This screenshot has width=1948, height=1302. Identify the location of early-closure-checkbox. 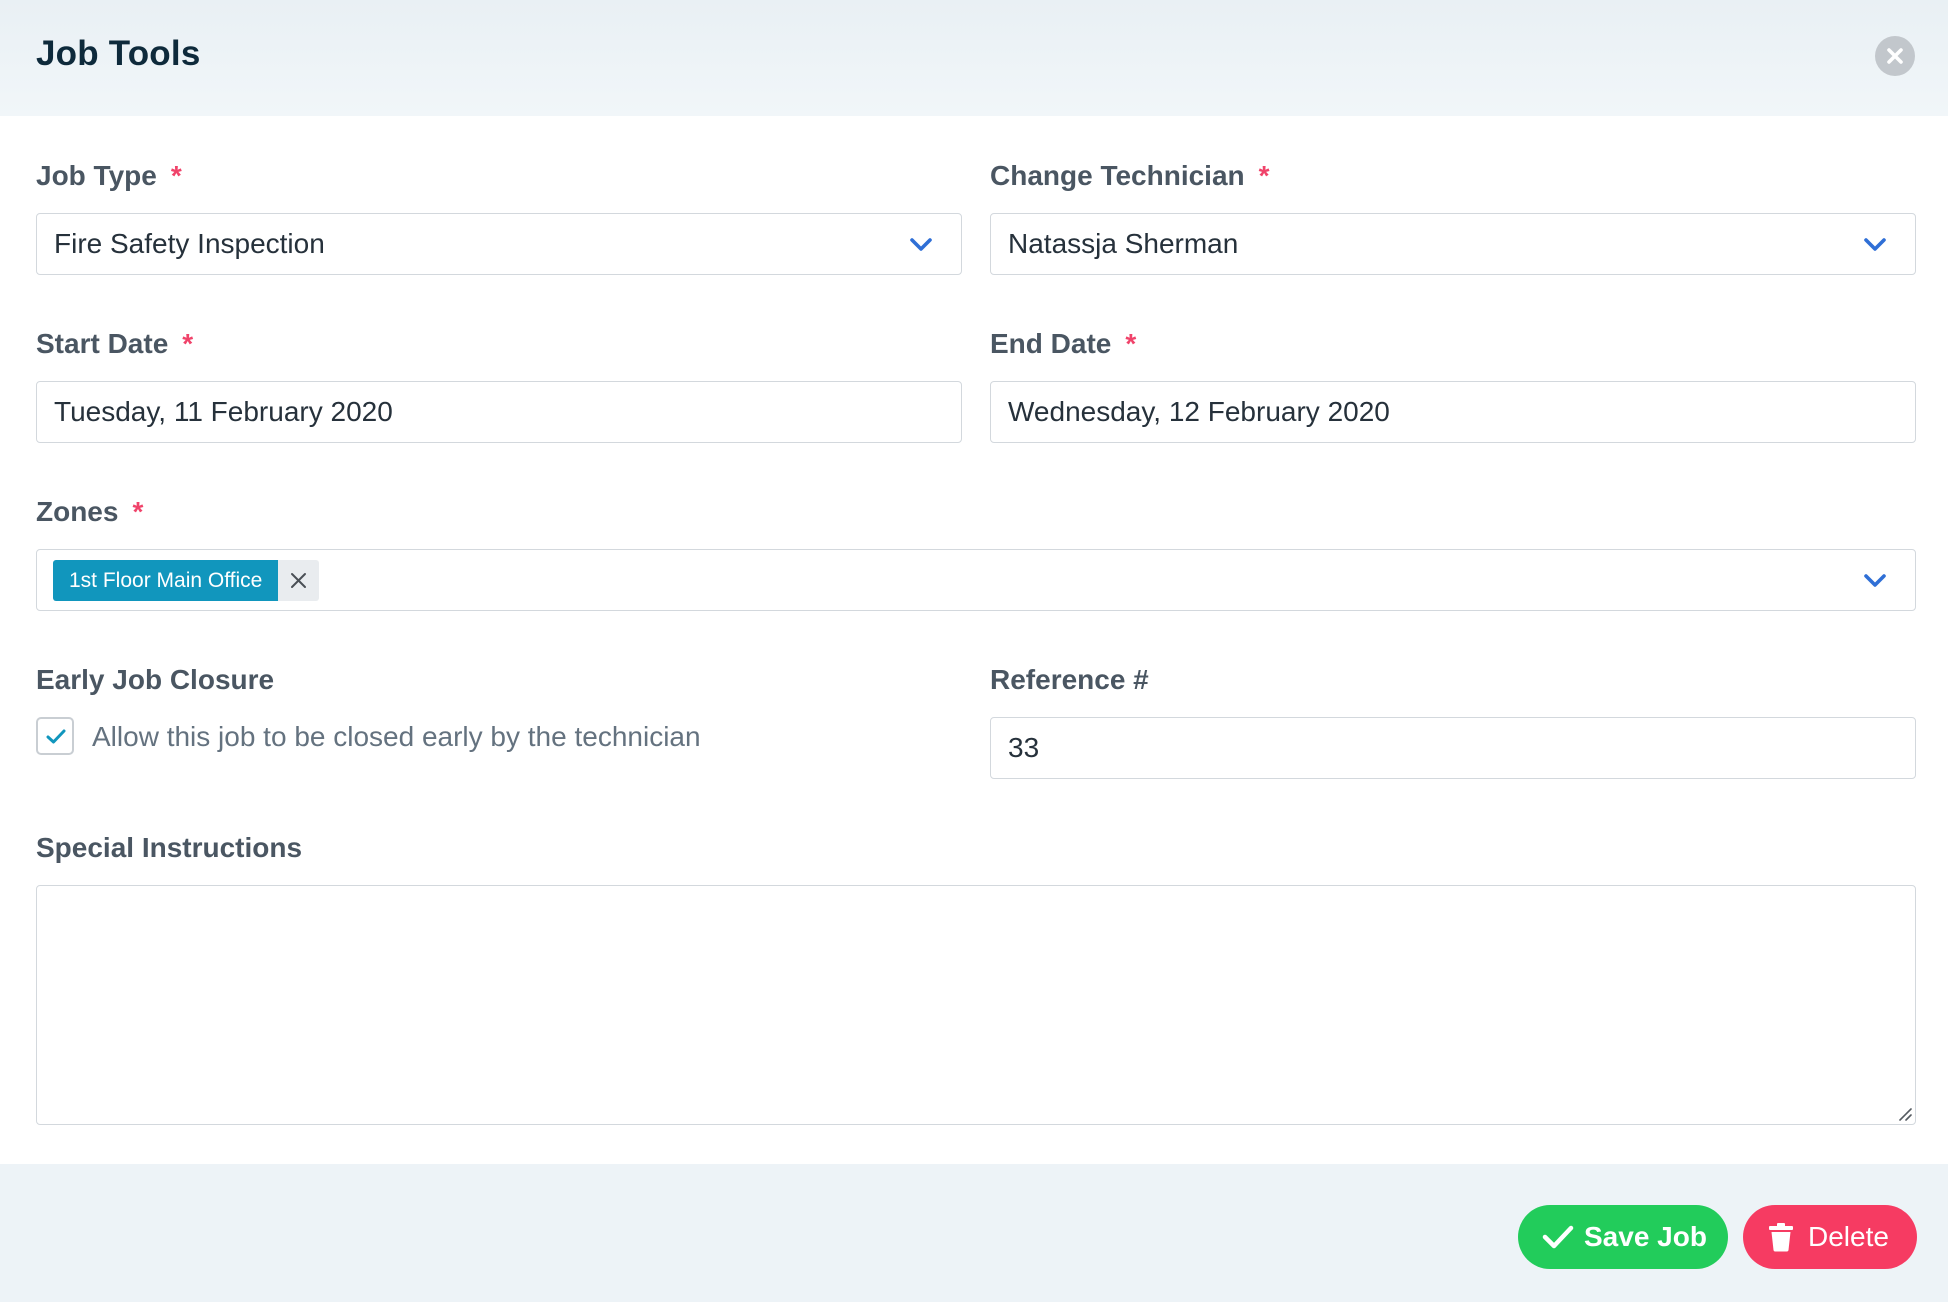
(55, 736).